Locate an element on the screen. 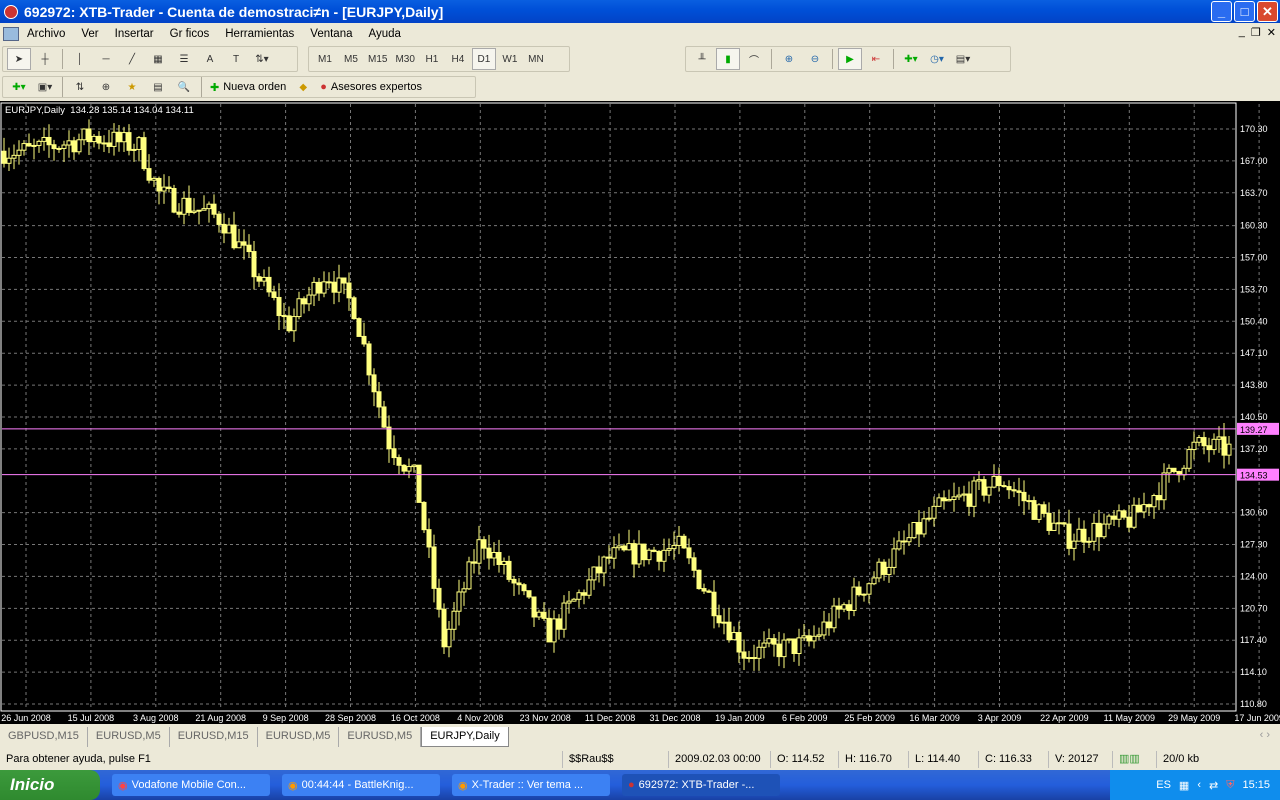 This screenshot has width=1280, height=800. menu-herramientas: Herramientas is located at coordinates (259, 34).